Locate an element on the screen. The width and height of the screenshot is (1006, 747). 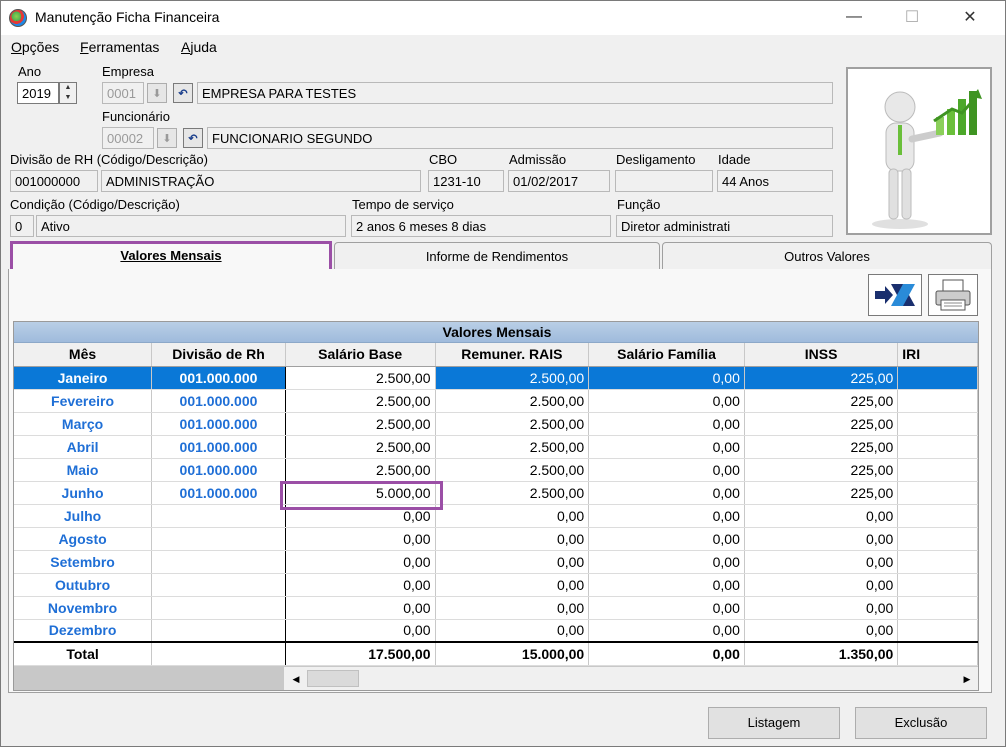
month-cell: Outubro is located at coordinates (83, 585).